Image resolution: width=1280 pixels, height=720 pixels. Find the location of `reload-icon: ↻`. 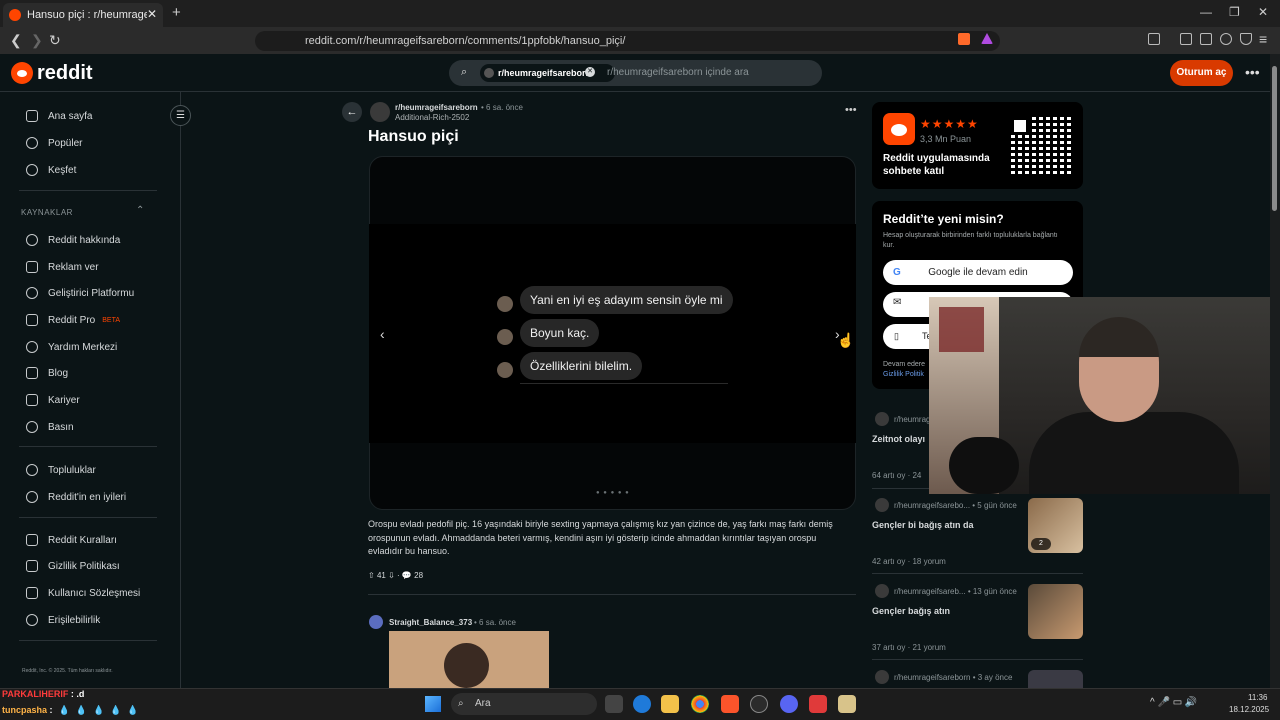

reload-icon: ↻ is located at coordinates (55, 40).